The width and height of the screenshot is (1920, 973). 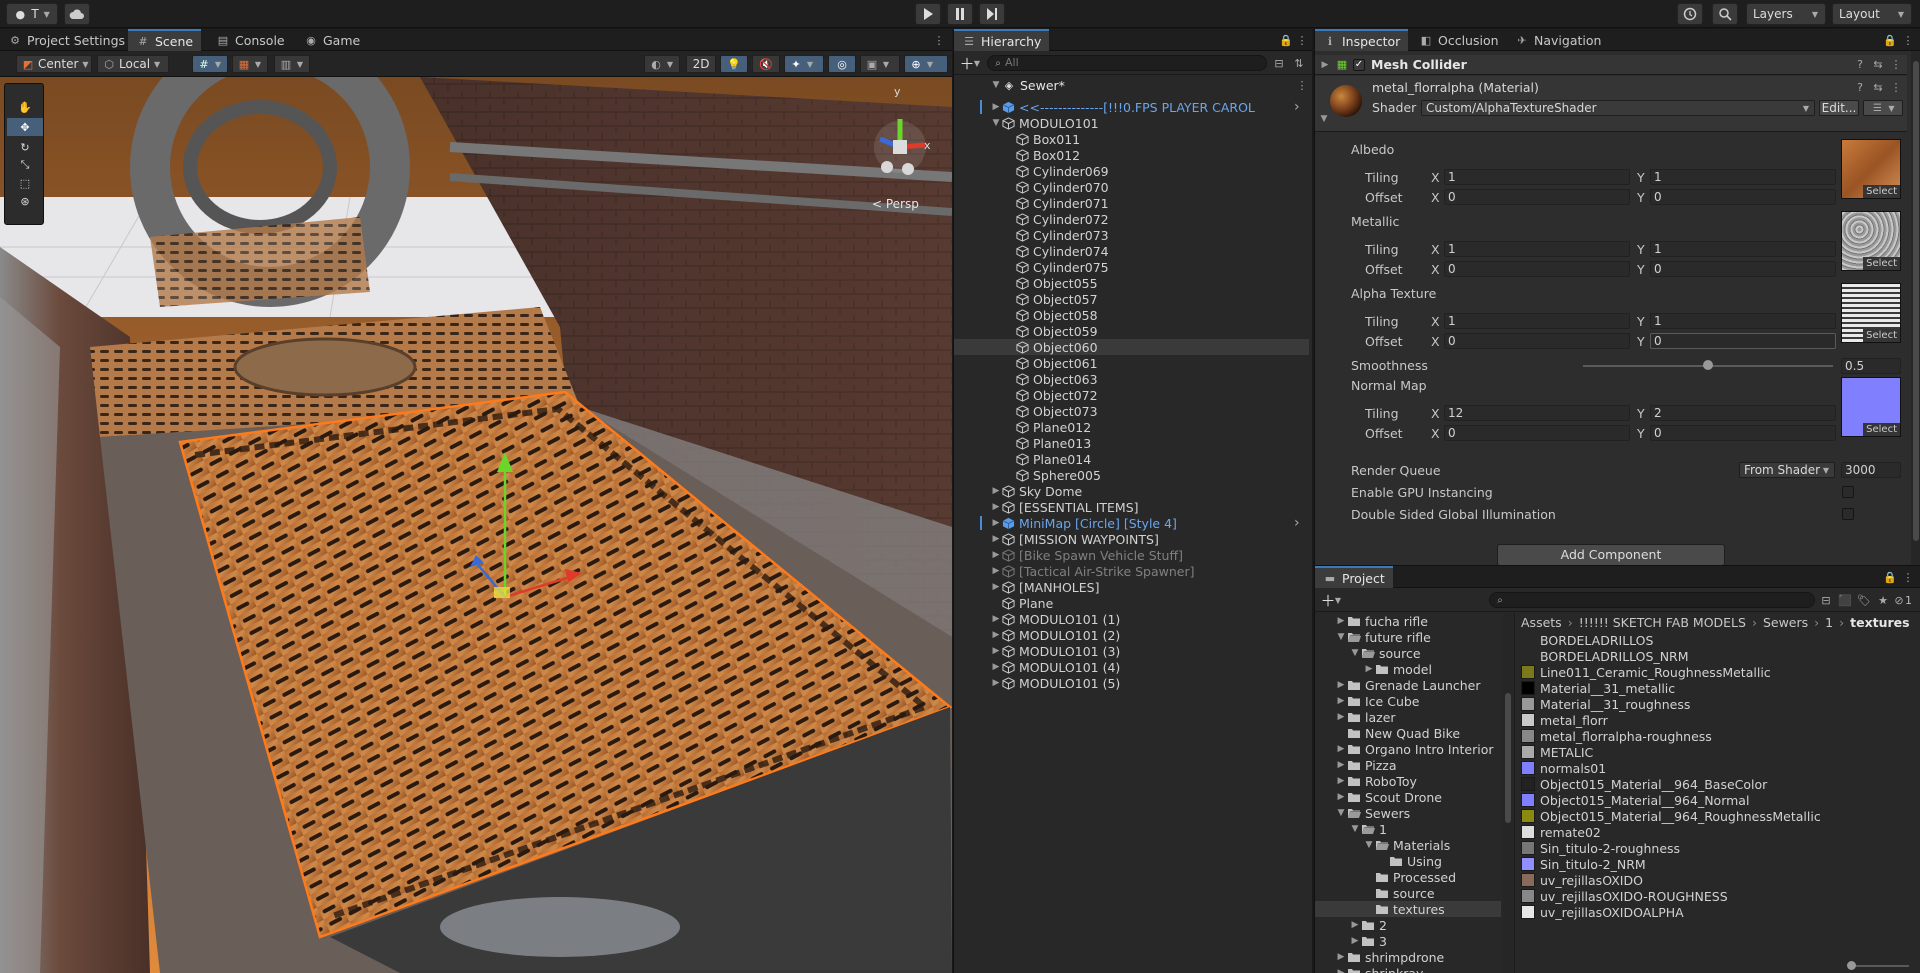 I want to click on hierarchy-row: ▶ [MANHOLES], so click(x=1131, y=587).